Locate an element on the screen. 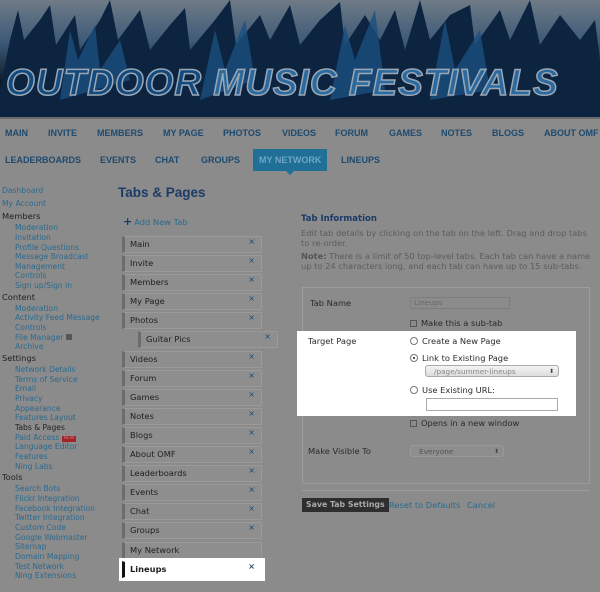 The width and height of the screenshot is (600, 592). sidebar-item: Terms of Service is located at coordinates (57, 380).